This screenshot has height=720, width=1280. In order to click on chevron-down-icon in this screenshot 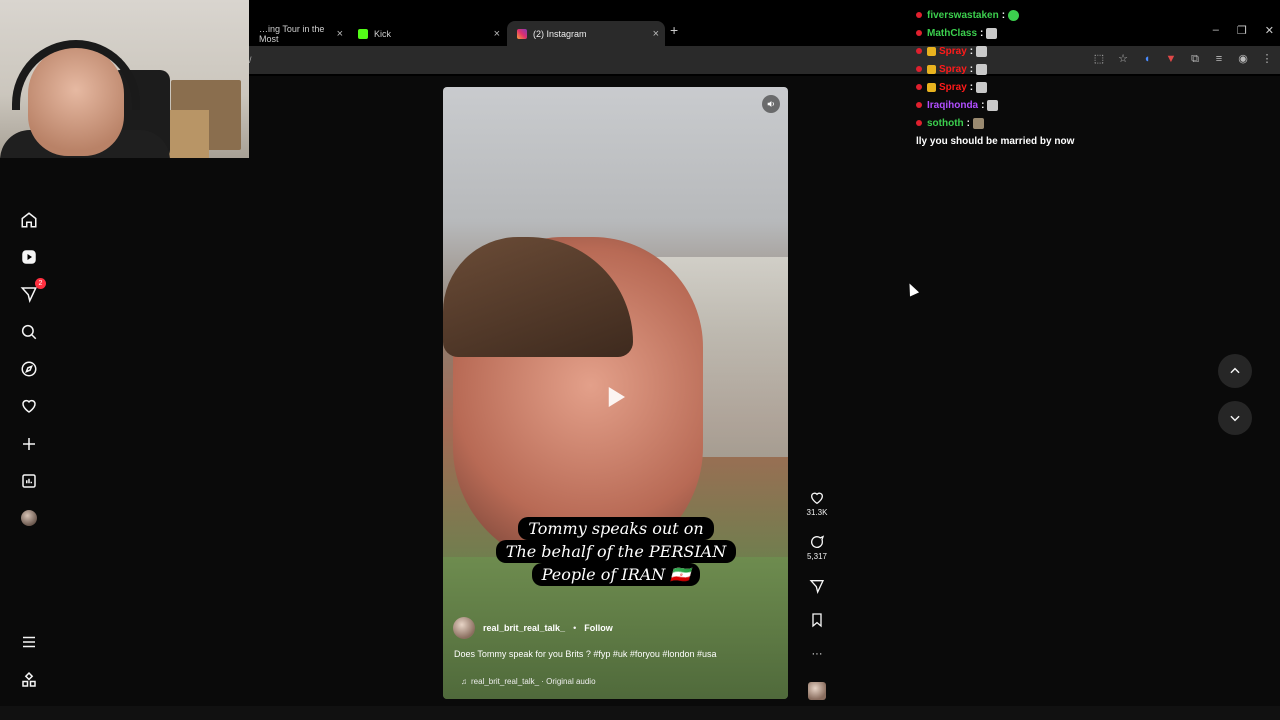, I will do `click(1235, 418)`.